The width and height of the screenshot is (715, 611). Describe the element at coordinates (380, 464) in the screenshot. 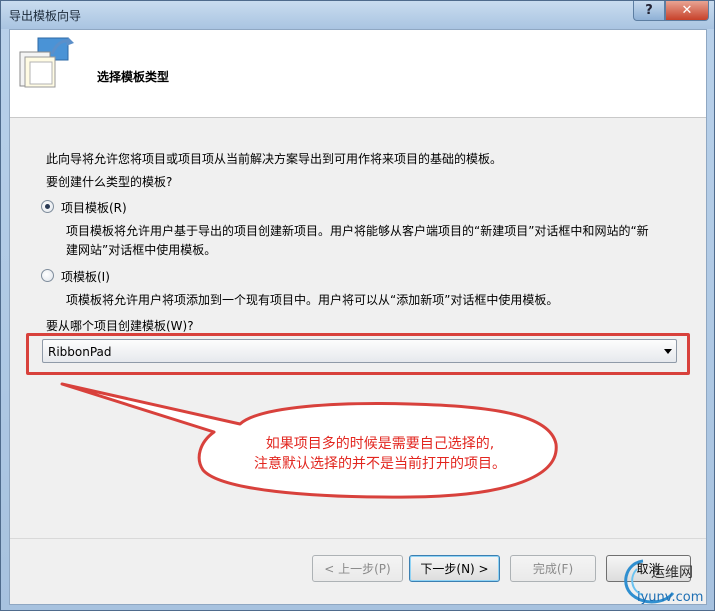

I see `annotation-line2: 注意默认选择的并不是当前打开的项目。` at that location.